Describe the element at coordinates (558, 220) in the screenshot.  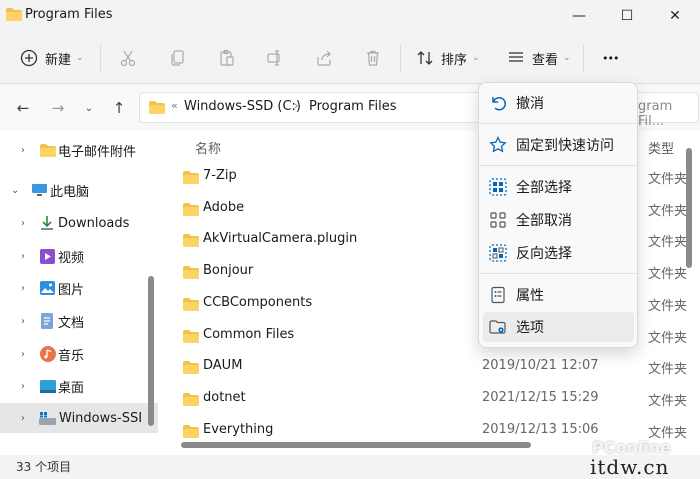
I see `menu-item-select-none: 全部取消` at that location.